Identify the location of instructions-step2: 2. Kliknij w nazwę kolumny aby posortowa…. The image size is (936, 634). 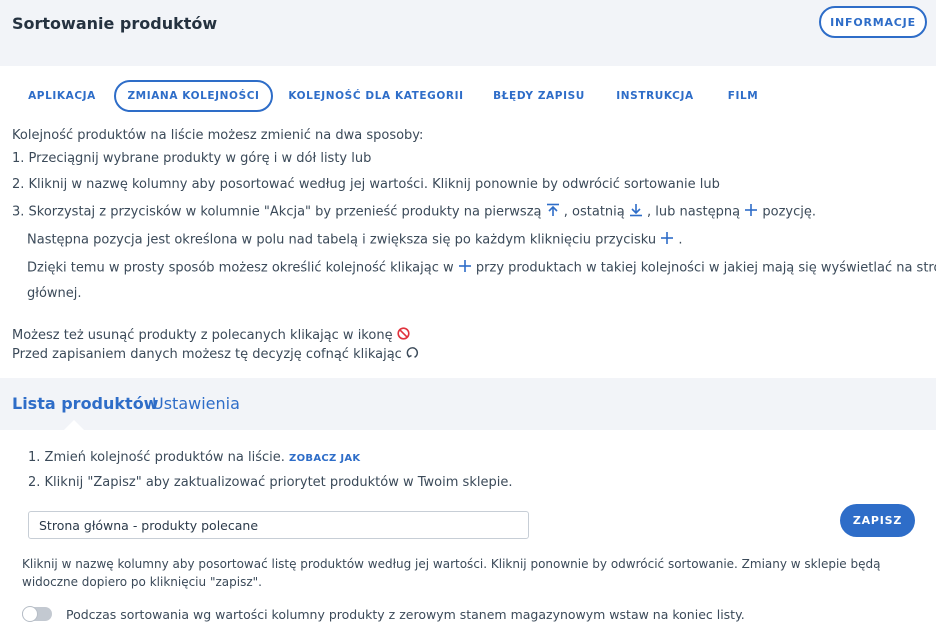
(366, 184).